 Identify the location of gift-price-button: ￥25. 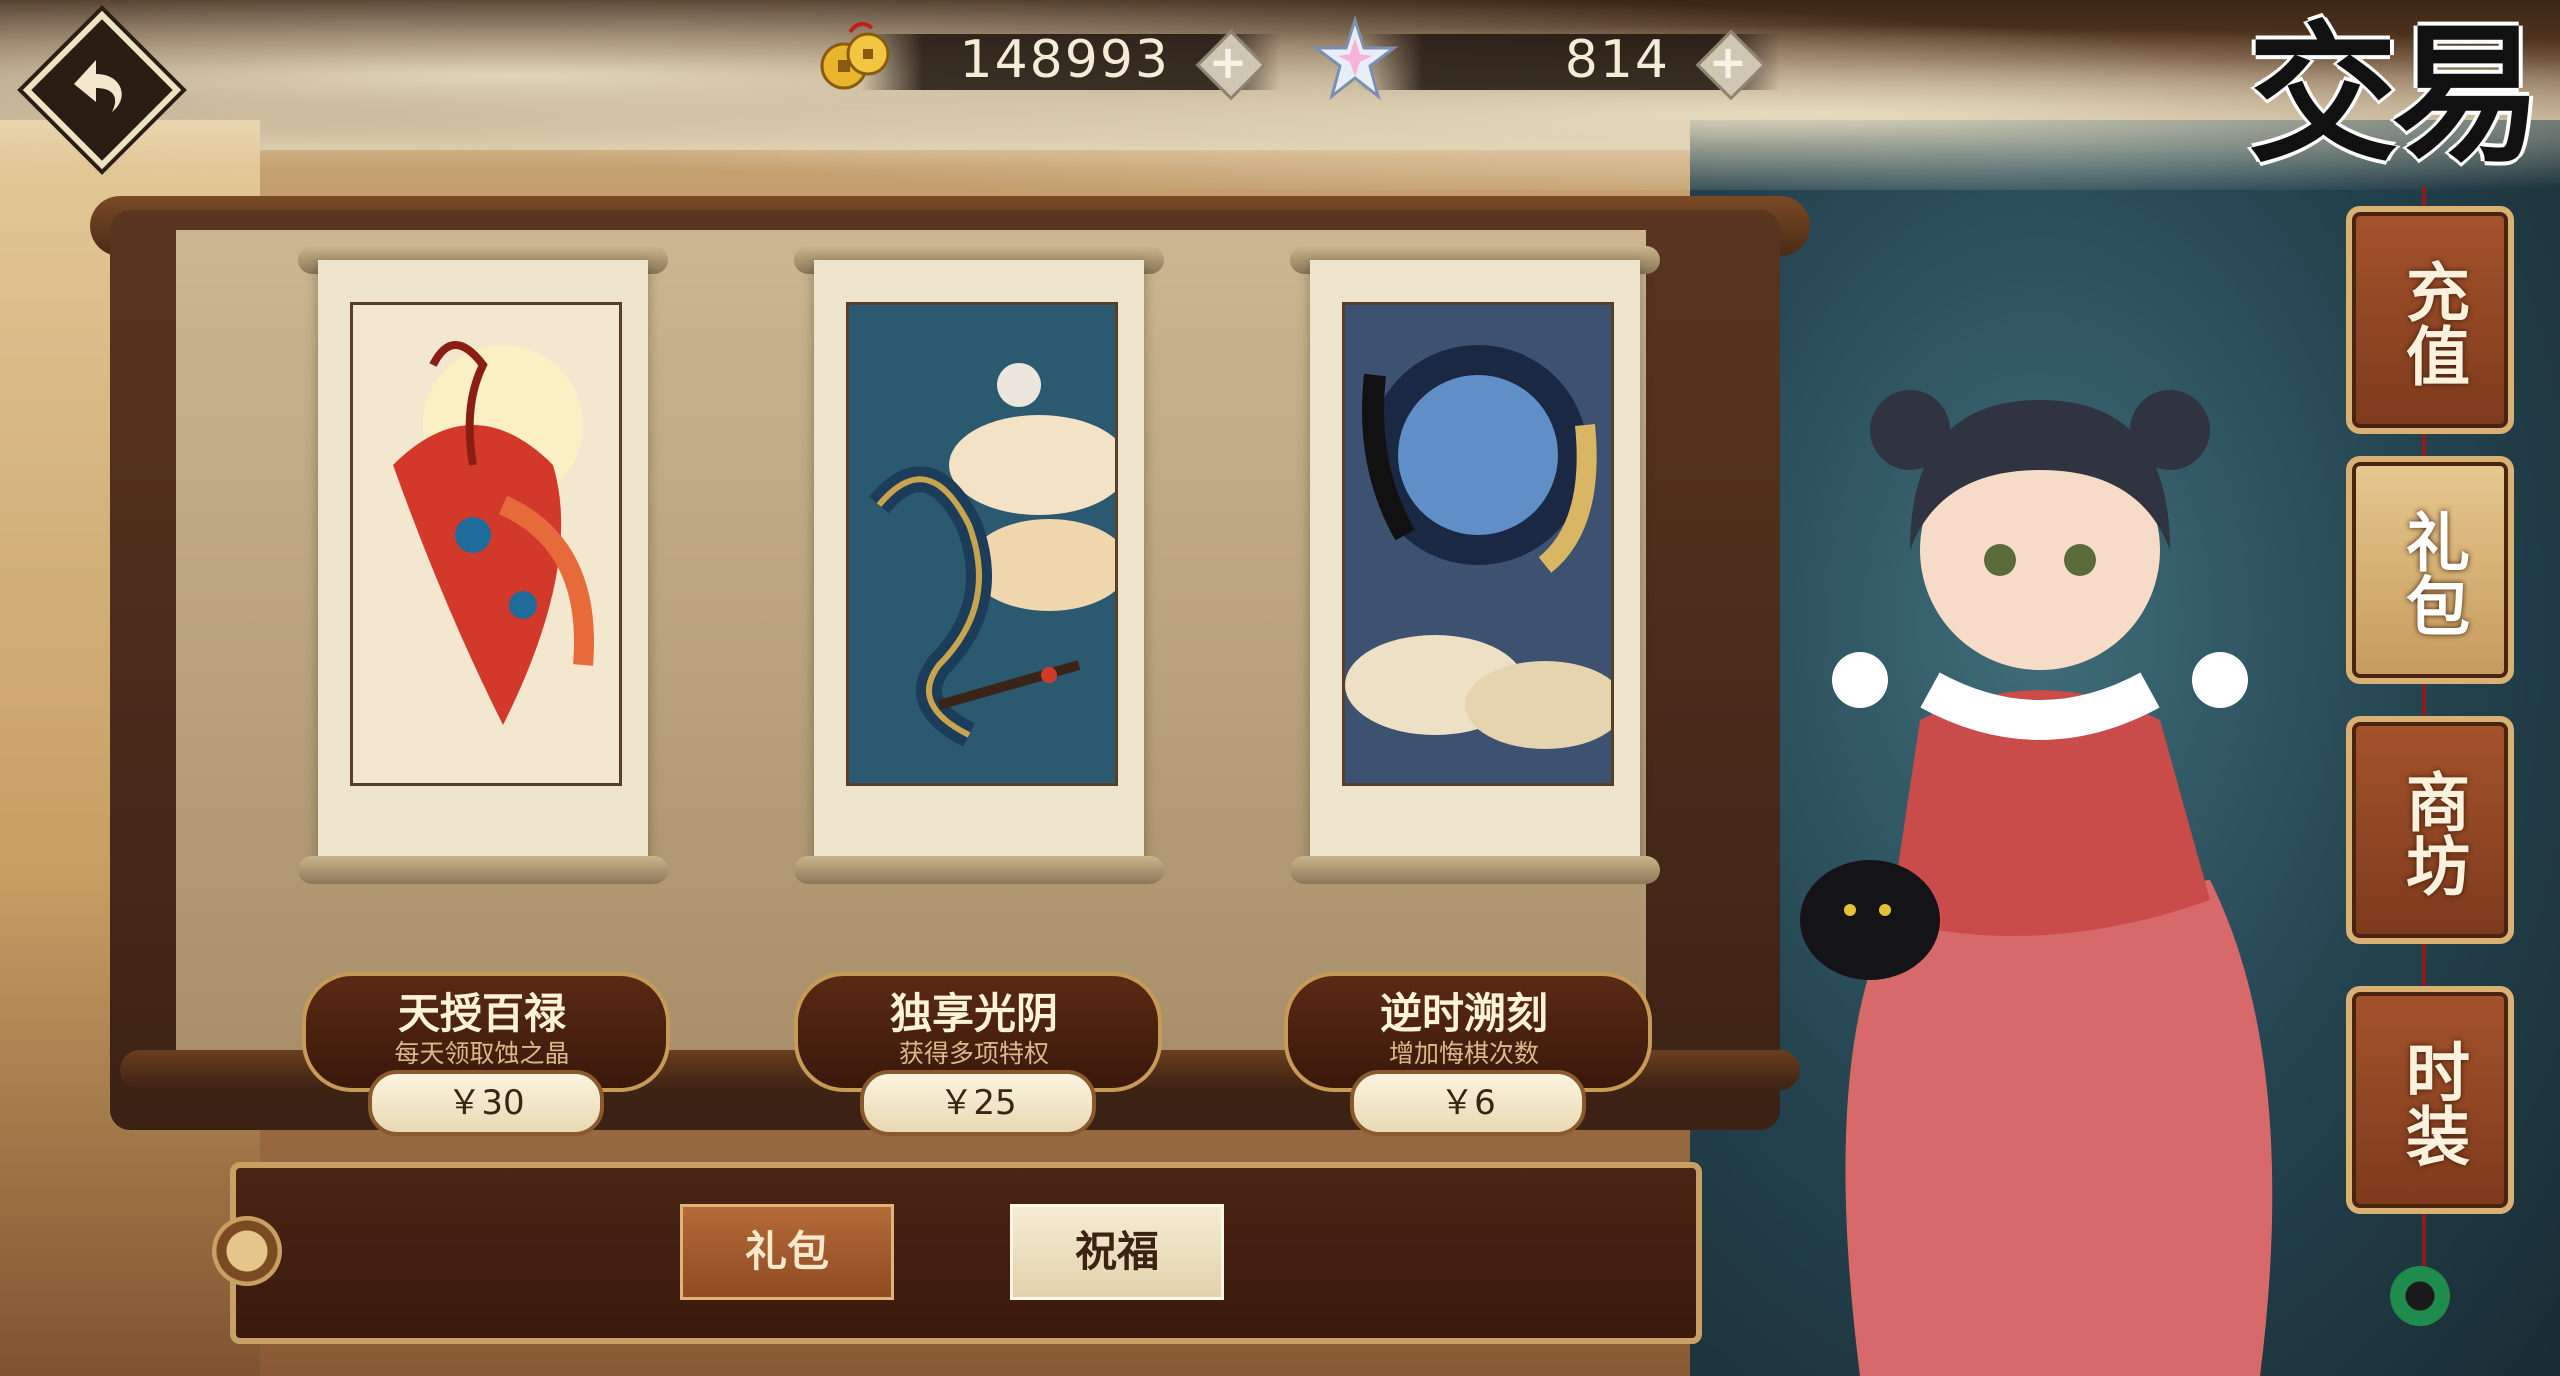
(978, 1103).